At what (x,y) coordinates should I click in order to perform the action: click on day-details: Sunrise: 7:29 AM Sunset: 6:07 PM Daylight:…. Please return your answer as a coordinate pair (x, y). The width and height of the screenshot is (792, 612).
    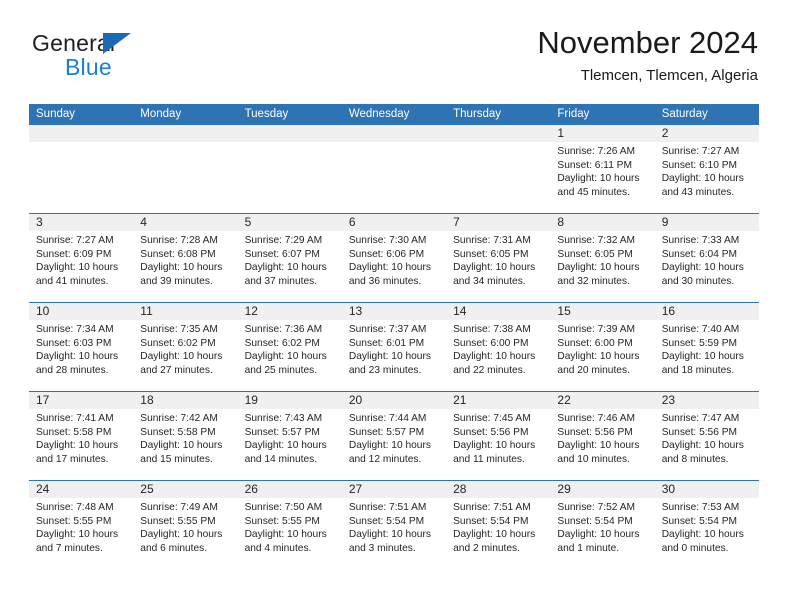
    Looking at the image, I should click on (290, 259).